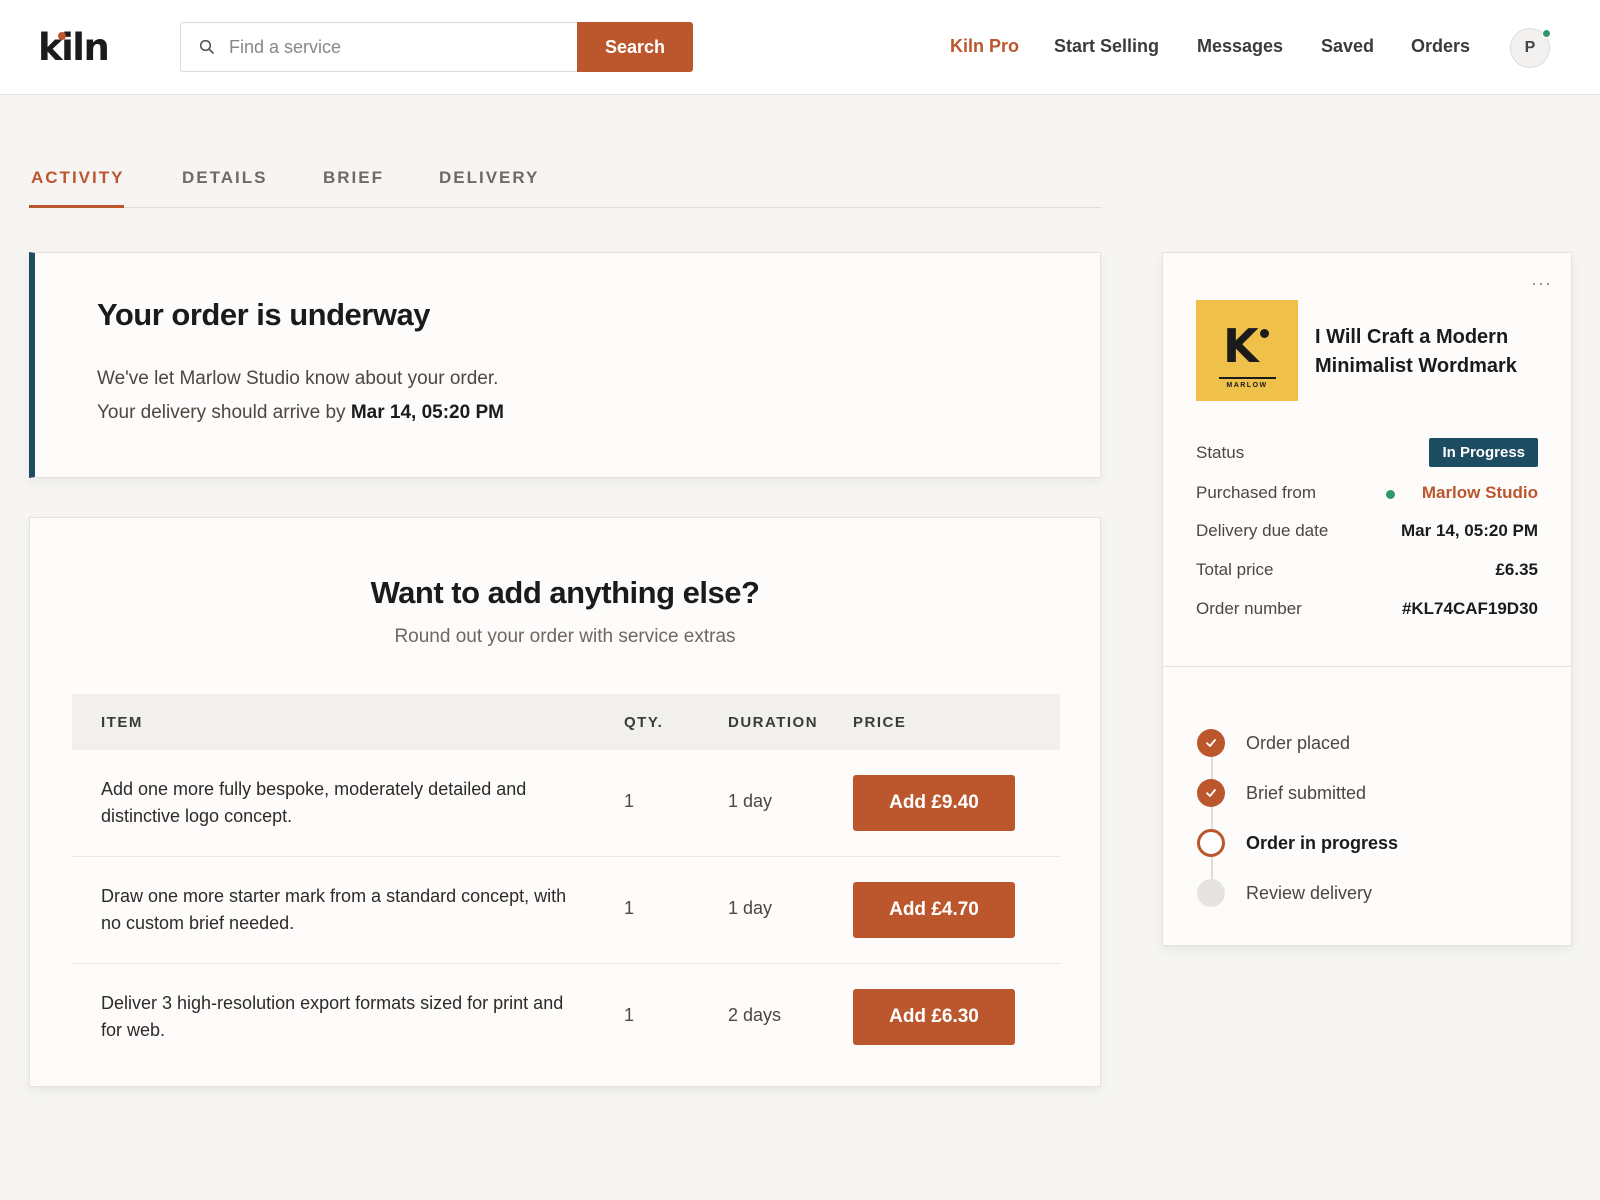 This screenshot has height=1200, width=1600. What do you see at coordinates (122, 722) in the screenshot?
I see `column-header-item: ITEM` at bounding box center [122, 722].